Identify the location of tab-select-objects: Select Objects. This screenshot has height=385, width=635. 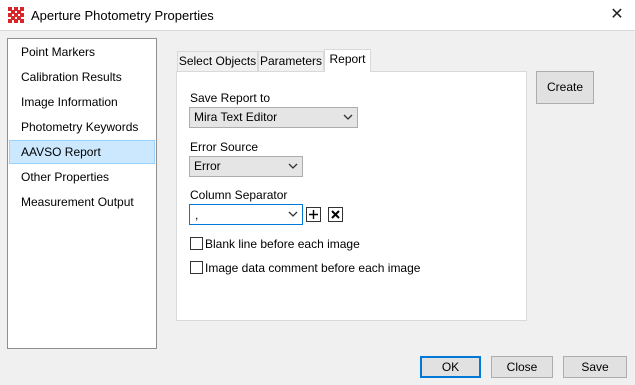
(217, 61).